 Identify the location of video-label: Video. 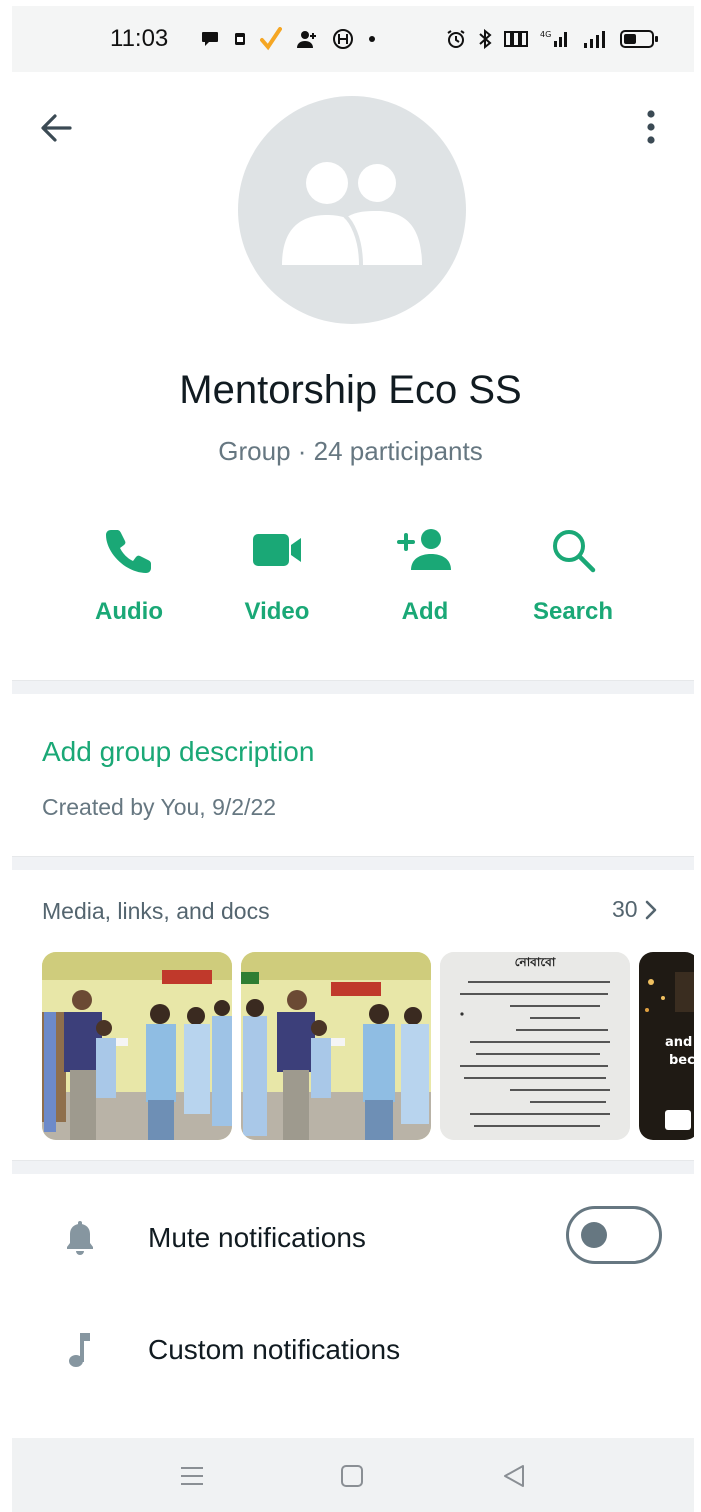
(277, 611).